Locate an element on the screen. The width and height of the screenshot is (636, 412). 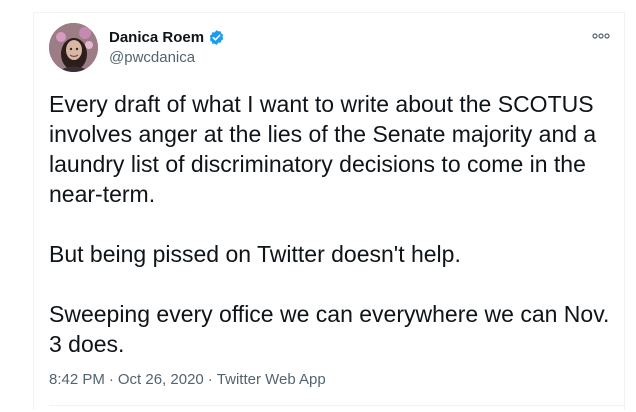
tweet-date: Oct 26, 2020 is located at coordinates (161, 379).